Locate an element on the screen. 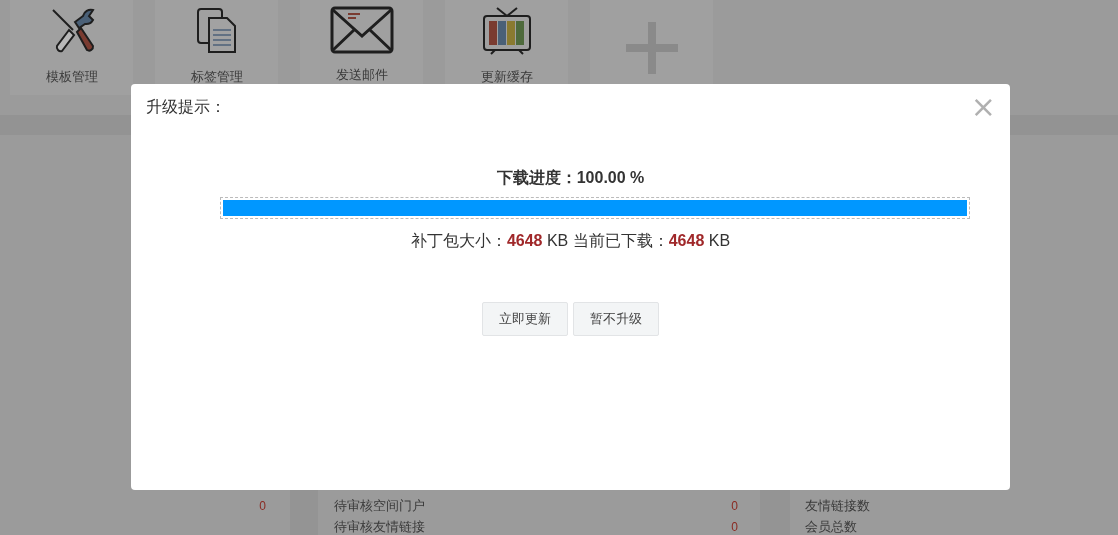  dialog-button: 暂不升级 is located at coordinates (616, 319).